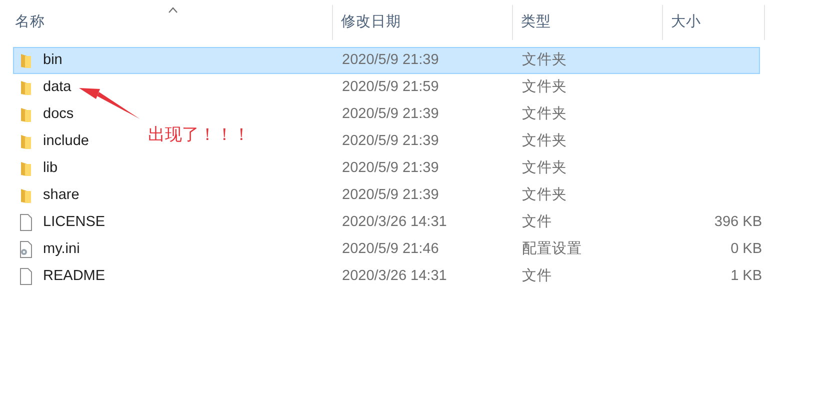 The height and width of the screenshot is (412, 827). Describe the element at coordinates (74, 222) in the screenshot. I see `file-name: LICENSE` at that location.